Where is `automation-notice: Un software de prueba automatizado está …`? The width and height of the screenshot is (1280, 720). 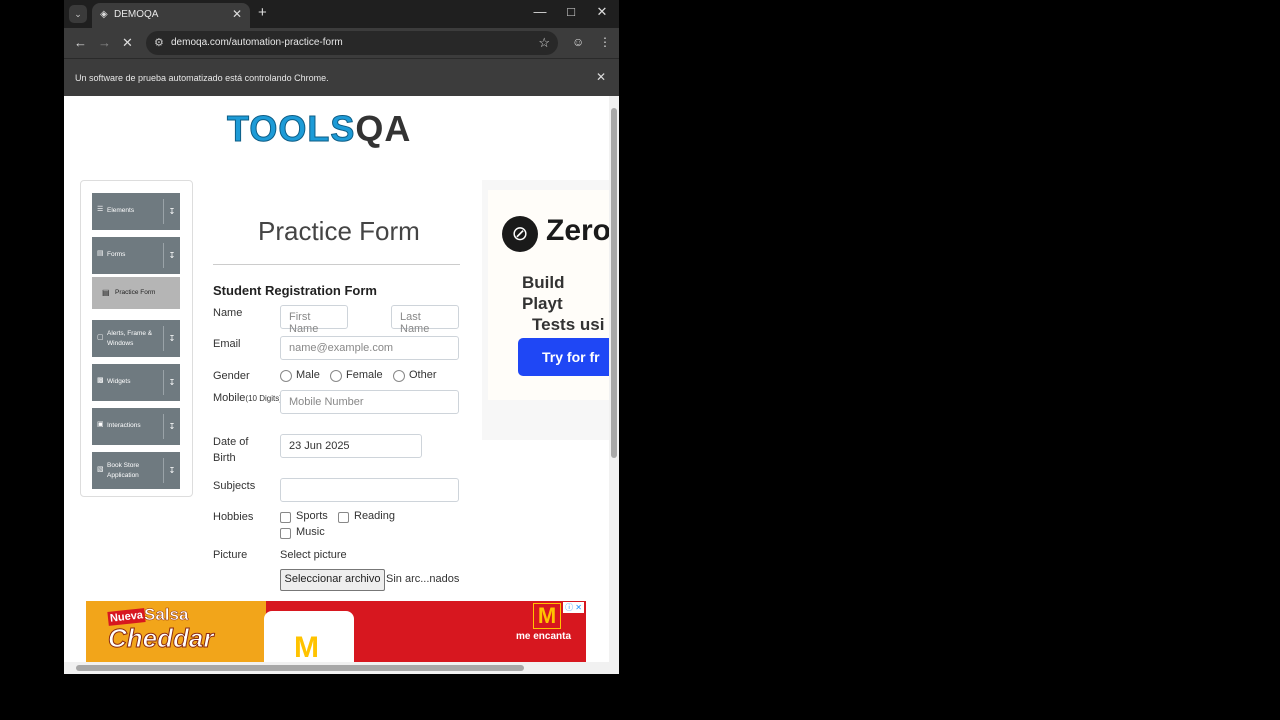 automation-notice: Un software de prueba automatizado está … is located at coordinates (202, 78).